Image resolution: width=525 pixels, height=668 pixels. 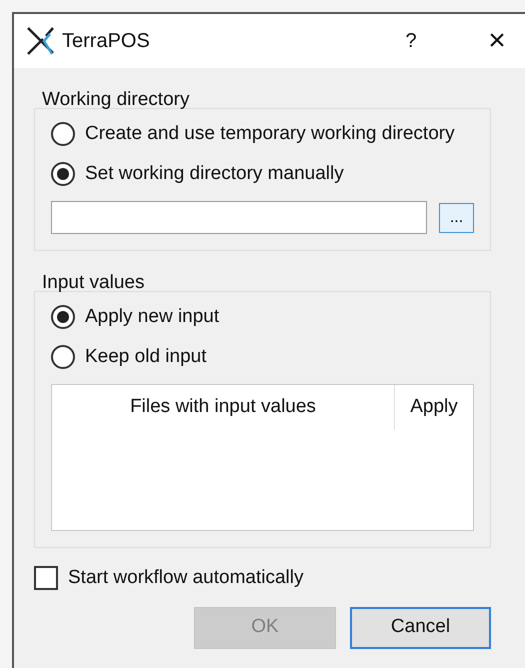 I want to click on cancel-button: Cancel, so click(x=420, y=627).